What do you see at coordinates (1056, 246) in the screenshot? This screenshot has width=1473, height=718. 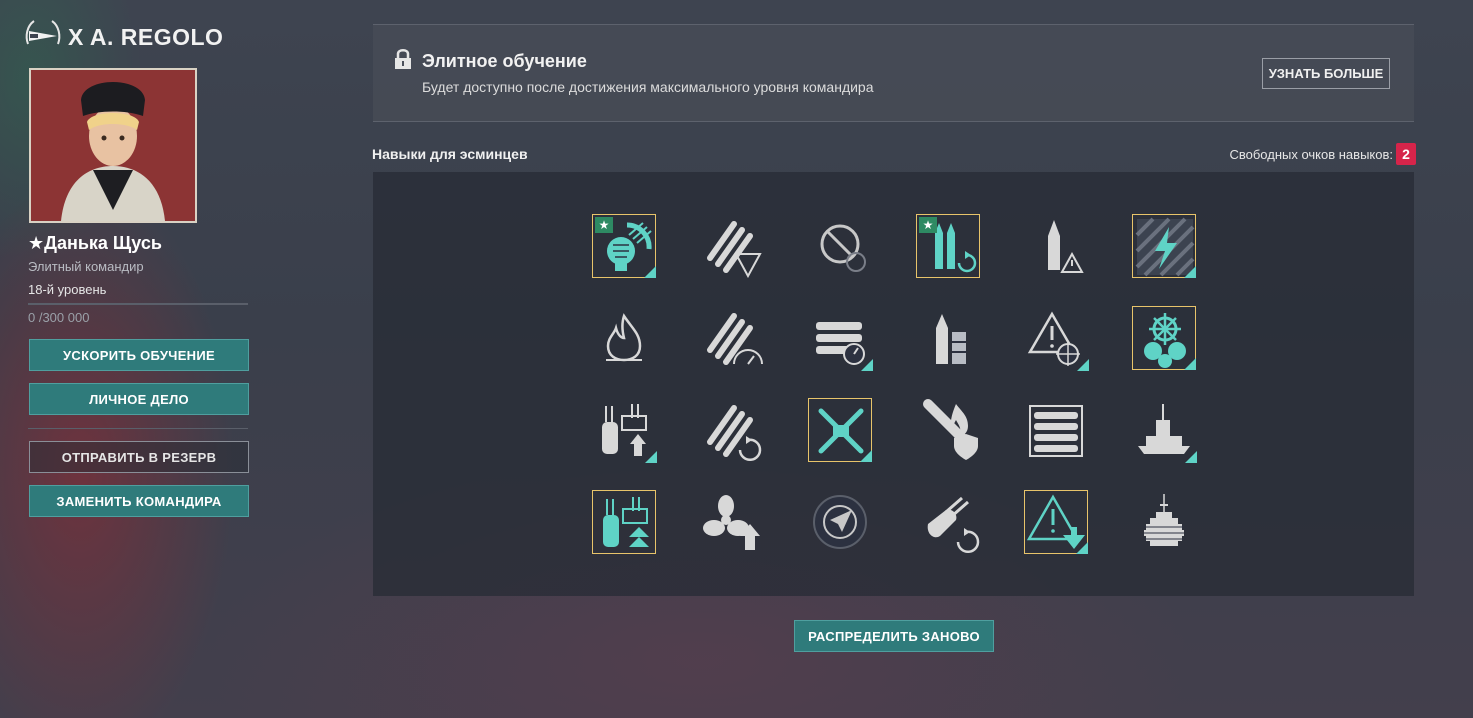 I see `skill-demolition-expert` at bounding box center [1056, 246].